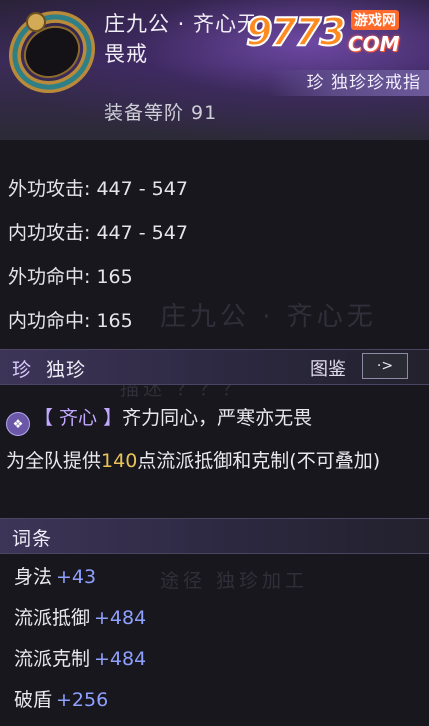  Describe the element at coordinates (374, 44) in the screenshot. I see `watermark-com: COM` at that location.